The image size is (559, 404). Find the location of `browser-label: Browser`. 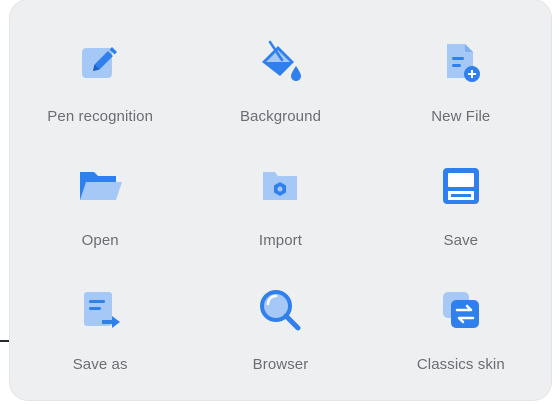

browser-label: Browser is located at coordinates (280, 364).